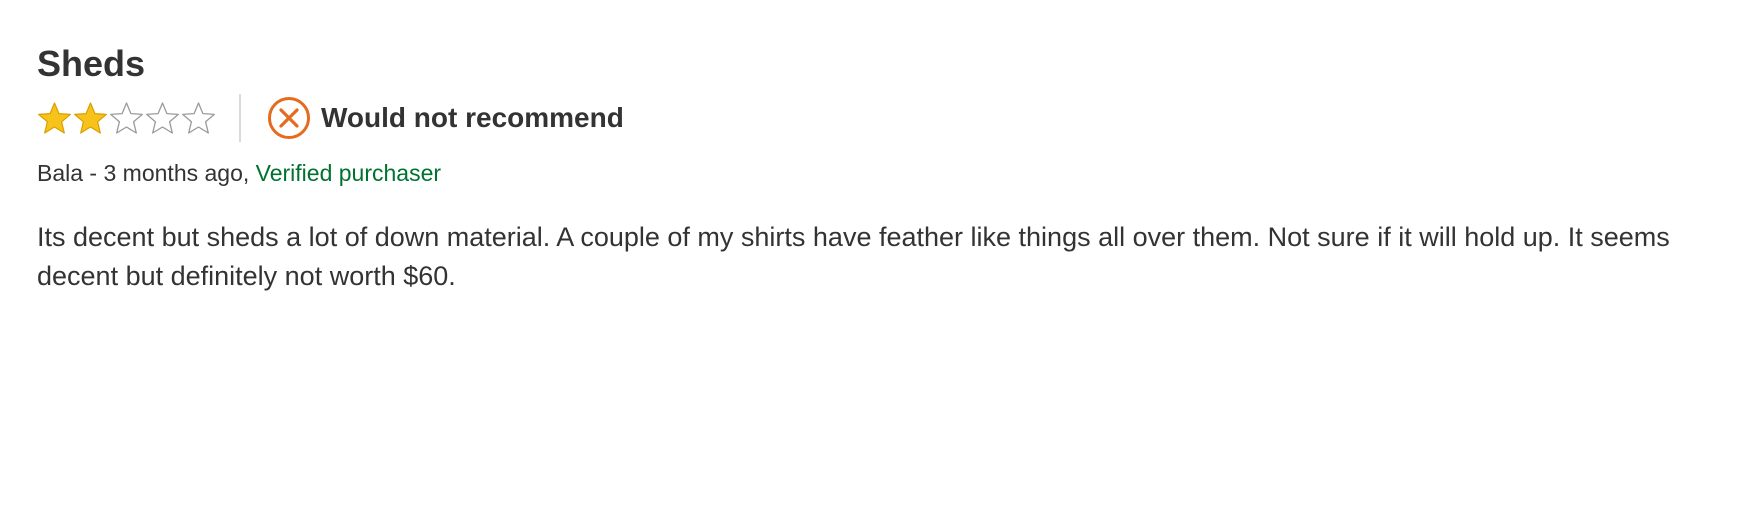  I want to click on recommendation-label: Would not recommend, so click(472, 117).